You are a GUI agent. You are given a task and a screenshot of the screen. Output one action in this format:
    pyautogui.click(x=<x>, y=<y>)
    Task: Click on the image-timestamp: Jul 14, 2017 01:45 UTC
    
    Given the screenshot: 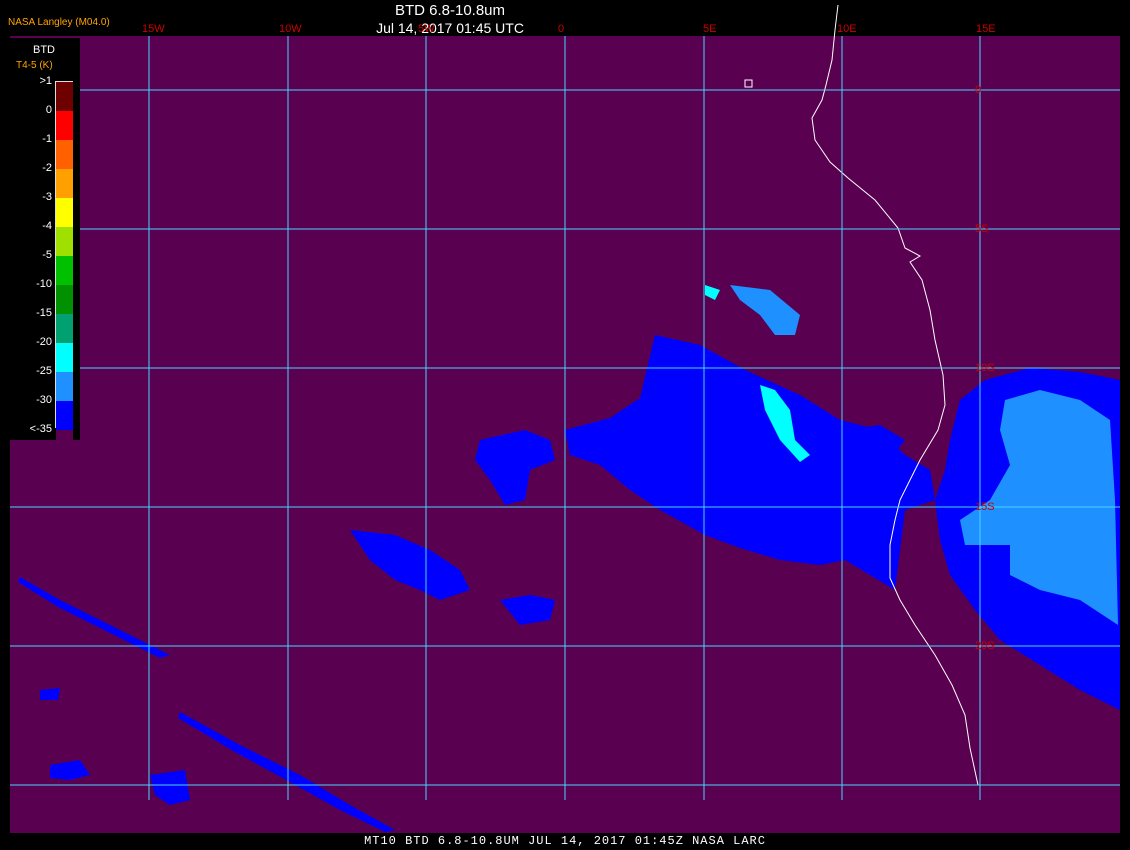 What is the action you would take?
    pyautogui.click(x=450, y=28)
    